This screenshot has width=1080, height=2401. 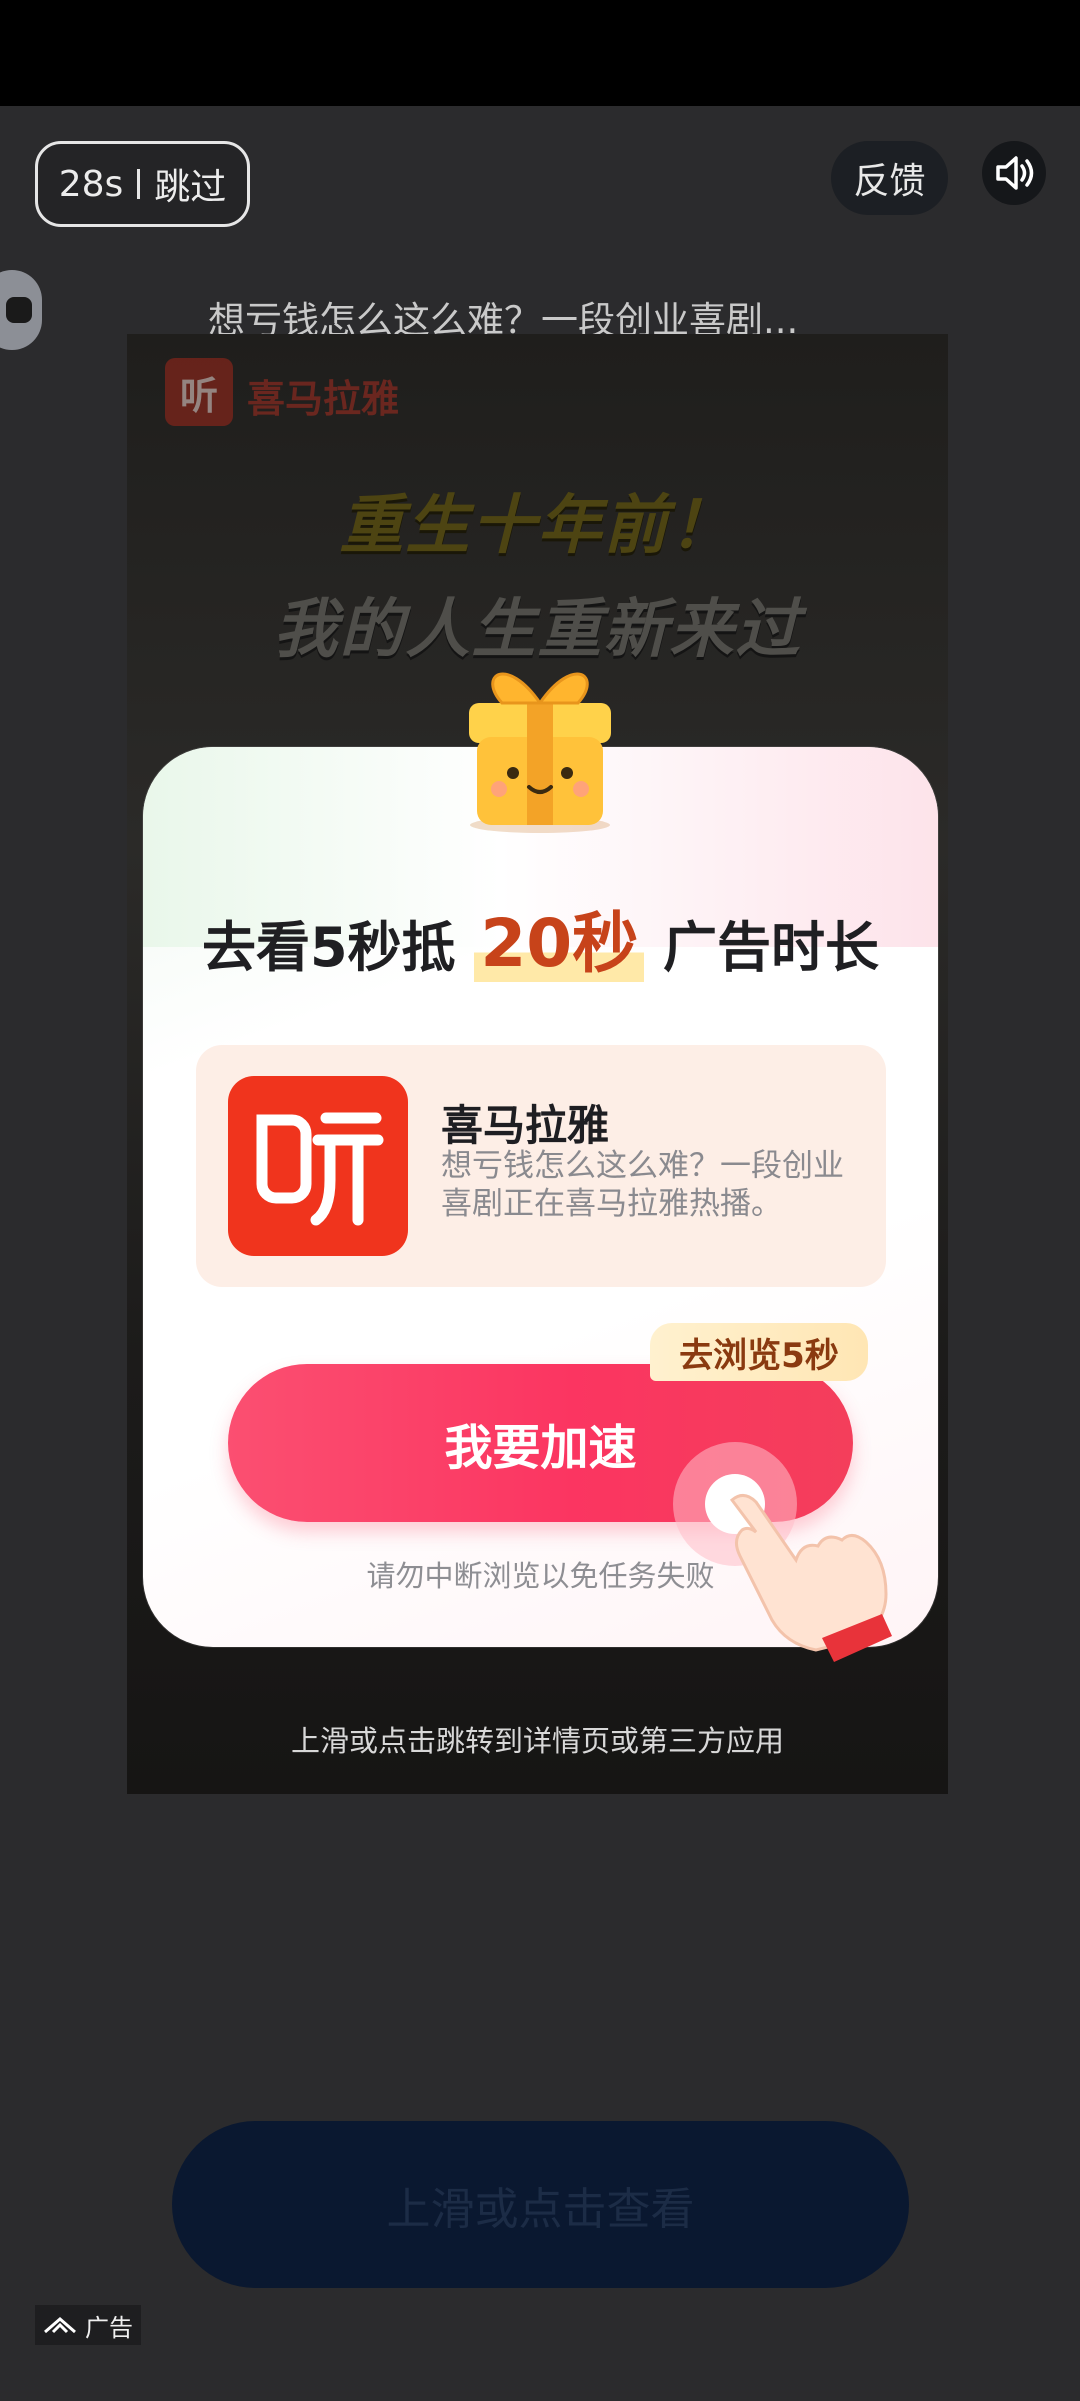 I want to click on ad-source-icon, so click(x=60, y=2325).